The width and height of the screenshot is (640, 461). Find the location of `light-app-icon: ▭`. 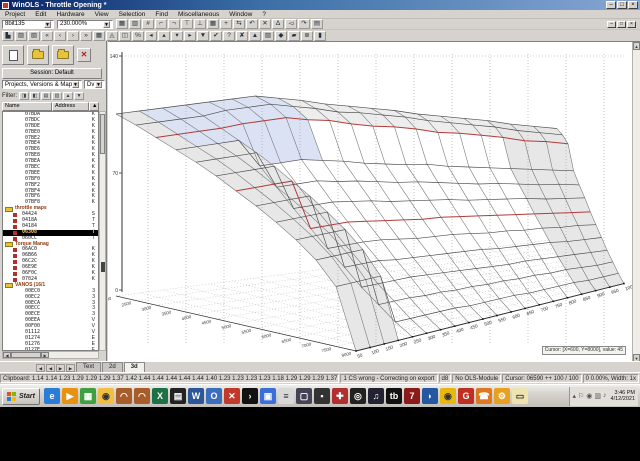

light-app-icon: ▭ is located at coordinates (519, 396).